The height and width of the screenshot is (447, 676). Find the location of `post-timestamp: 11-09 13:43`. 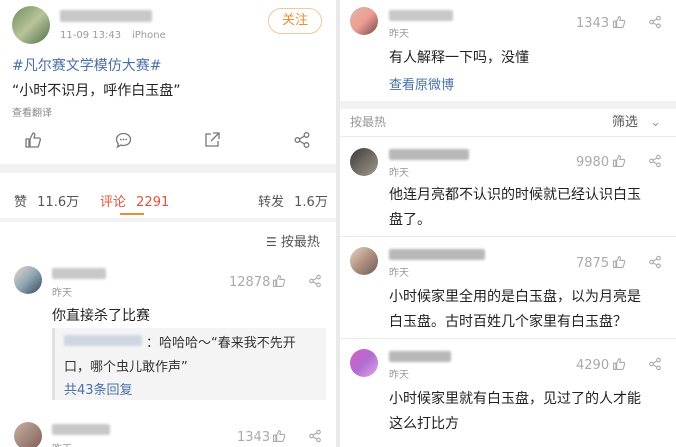

post-timestamp: 11-09 13:43 is located at coordinates (91, 35).